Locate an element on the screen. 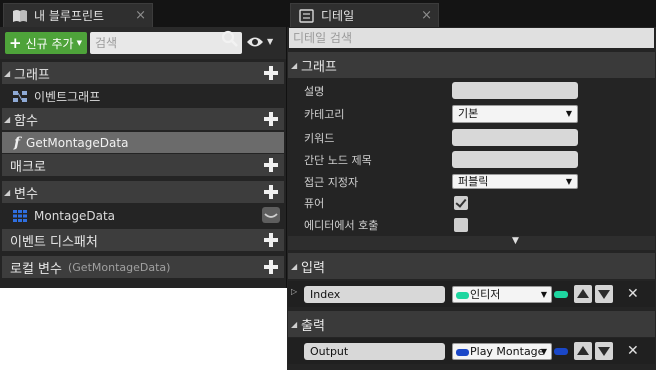  function-label: GetMontageData is located at coordinates (77, 142).